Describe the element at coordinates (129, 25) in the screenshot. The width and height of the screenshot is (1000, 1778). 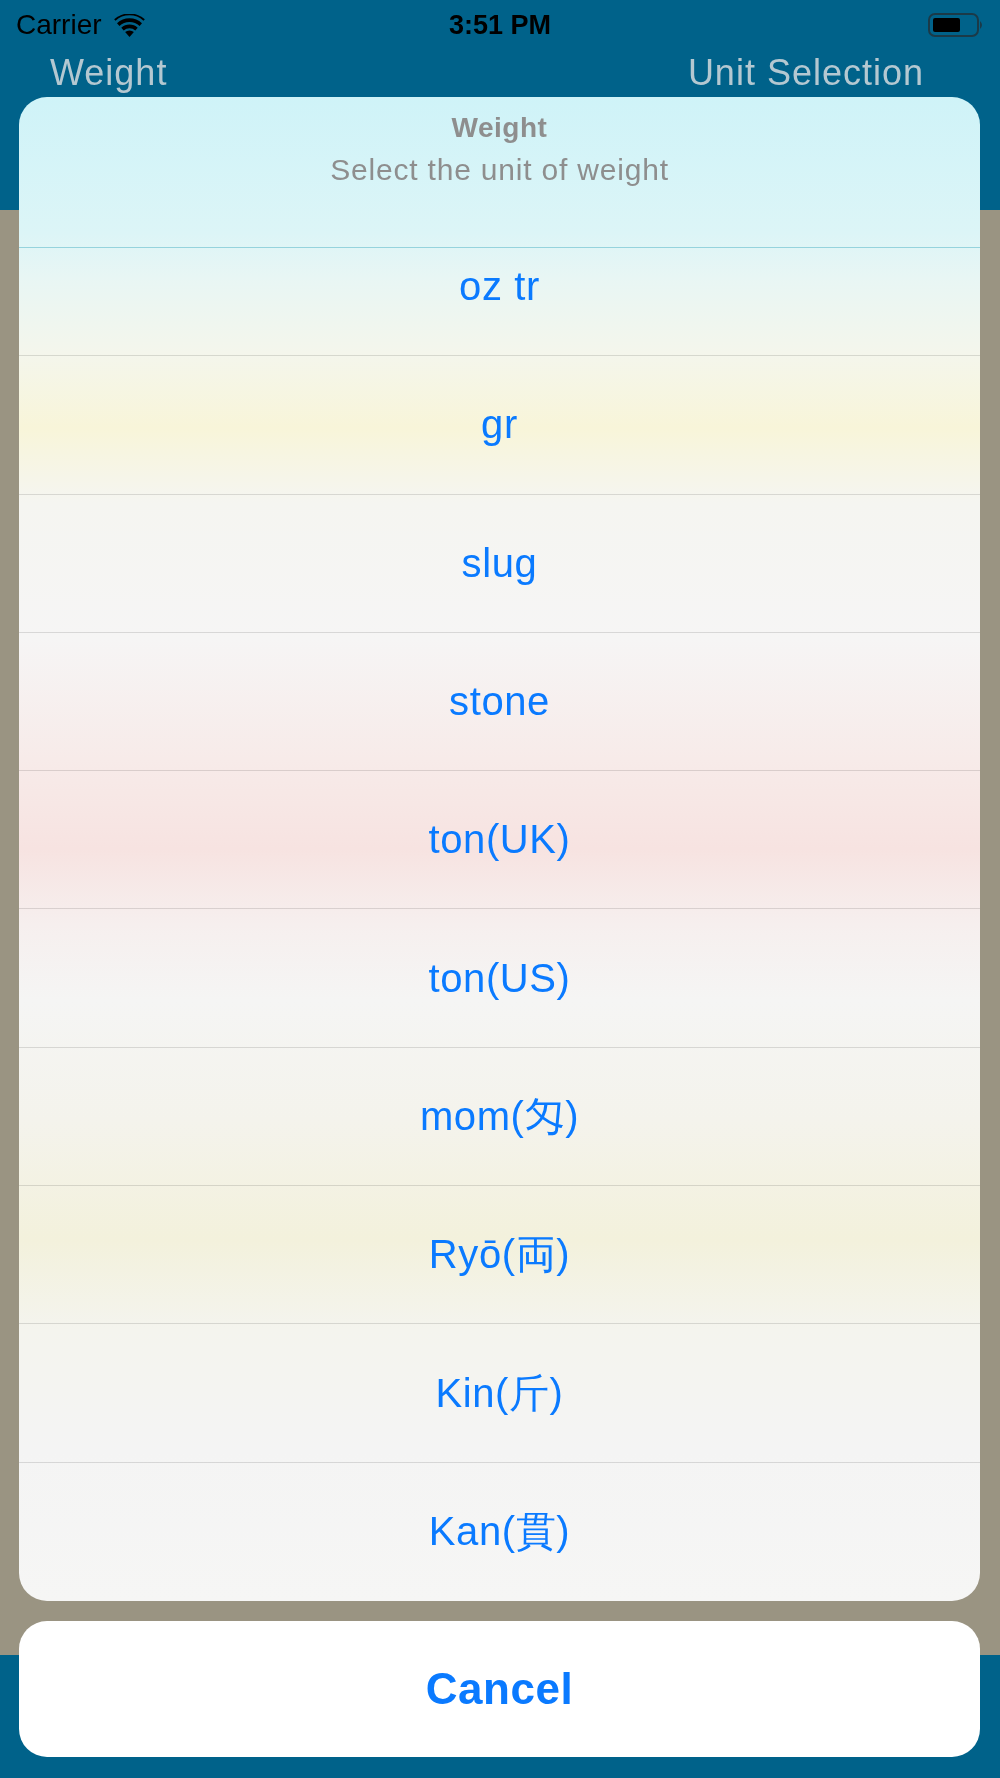
I see `wifi-icon` at that location.